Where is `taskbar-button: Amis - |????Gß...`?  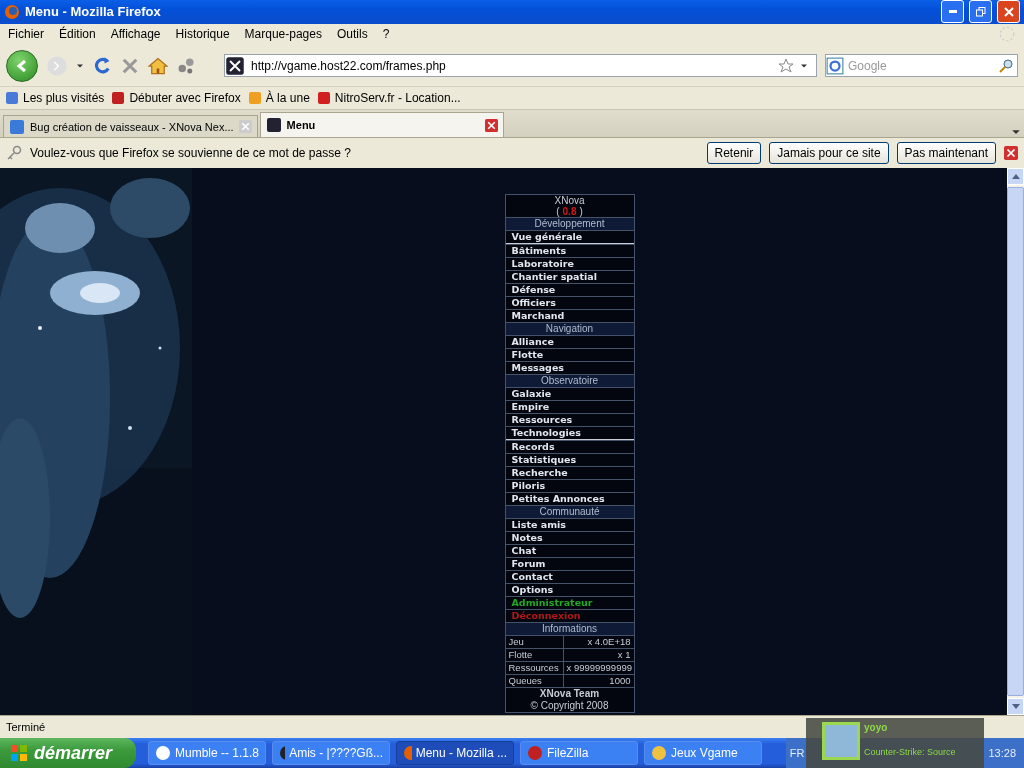 taskbar-button: Amis - |????Gß... is located at coordinates (331, 753).